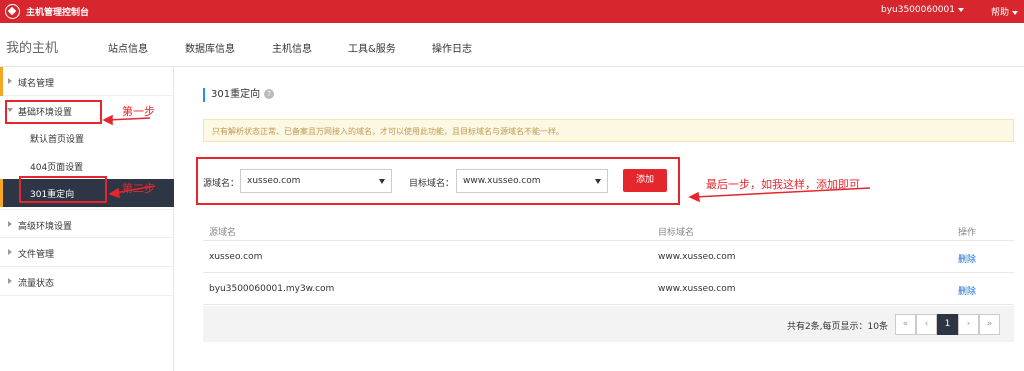 This screenshot has width=1024, height=371. Describe the element at coordinates (128, 47) in the screenshot. I see `nav-site-info: 站点信息` at that location.